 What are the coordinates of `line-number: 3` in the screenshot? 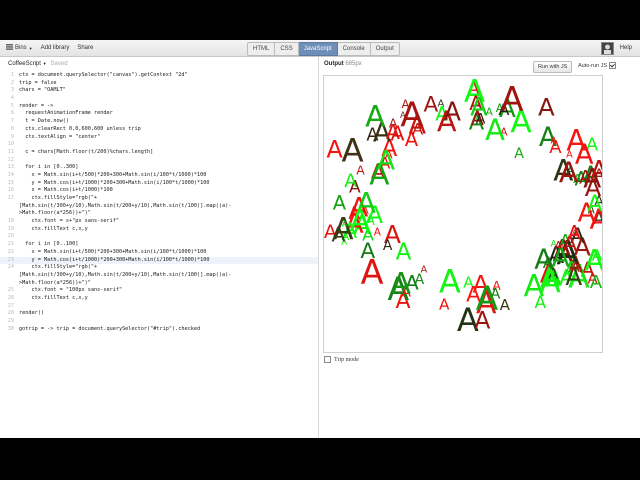 It's located at (12, 90).